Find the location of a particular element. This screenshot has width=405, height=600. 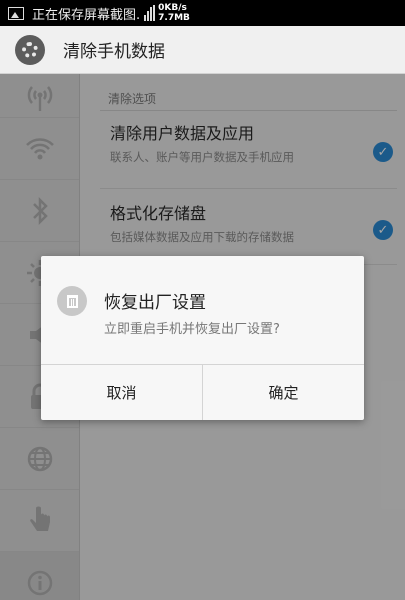

network-speed: 0KB/s 7.7MB is located at coordinates (174, 13).